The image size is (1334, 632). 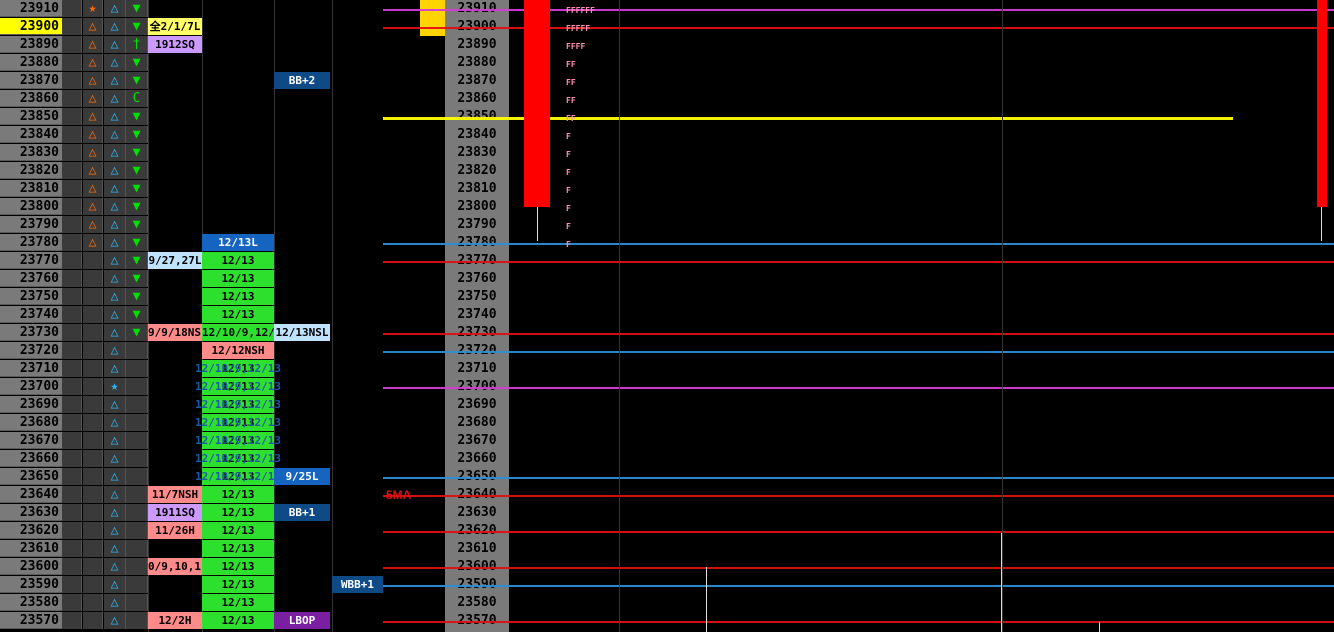 I want to click on price-cell: 23890, so click(x=31, y=44).